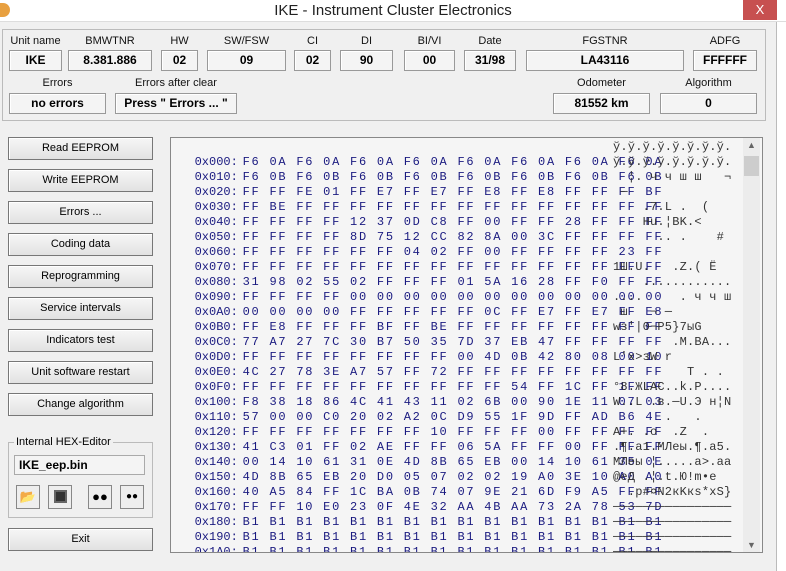 The height and width of the screenshot is (571, 786). I want to click on unit-name-field: IKE, so click(35, 60).